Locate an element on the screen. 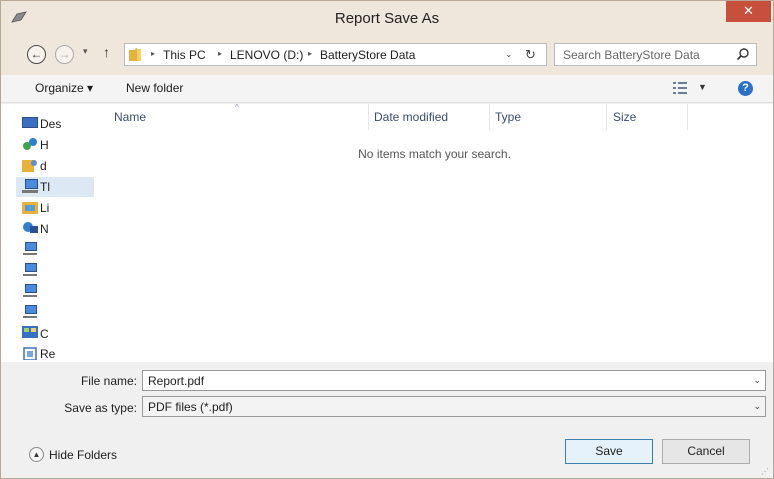  forward-button: → is located at coordinates (64, 54).